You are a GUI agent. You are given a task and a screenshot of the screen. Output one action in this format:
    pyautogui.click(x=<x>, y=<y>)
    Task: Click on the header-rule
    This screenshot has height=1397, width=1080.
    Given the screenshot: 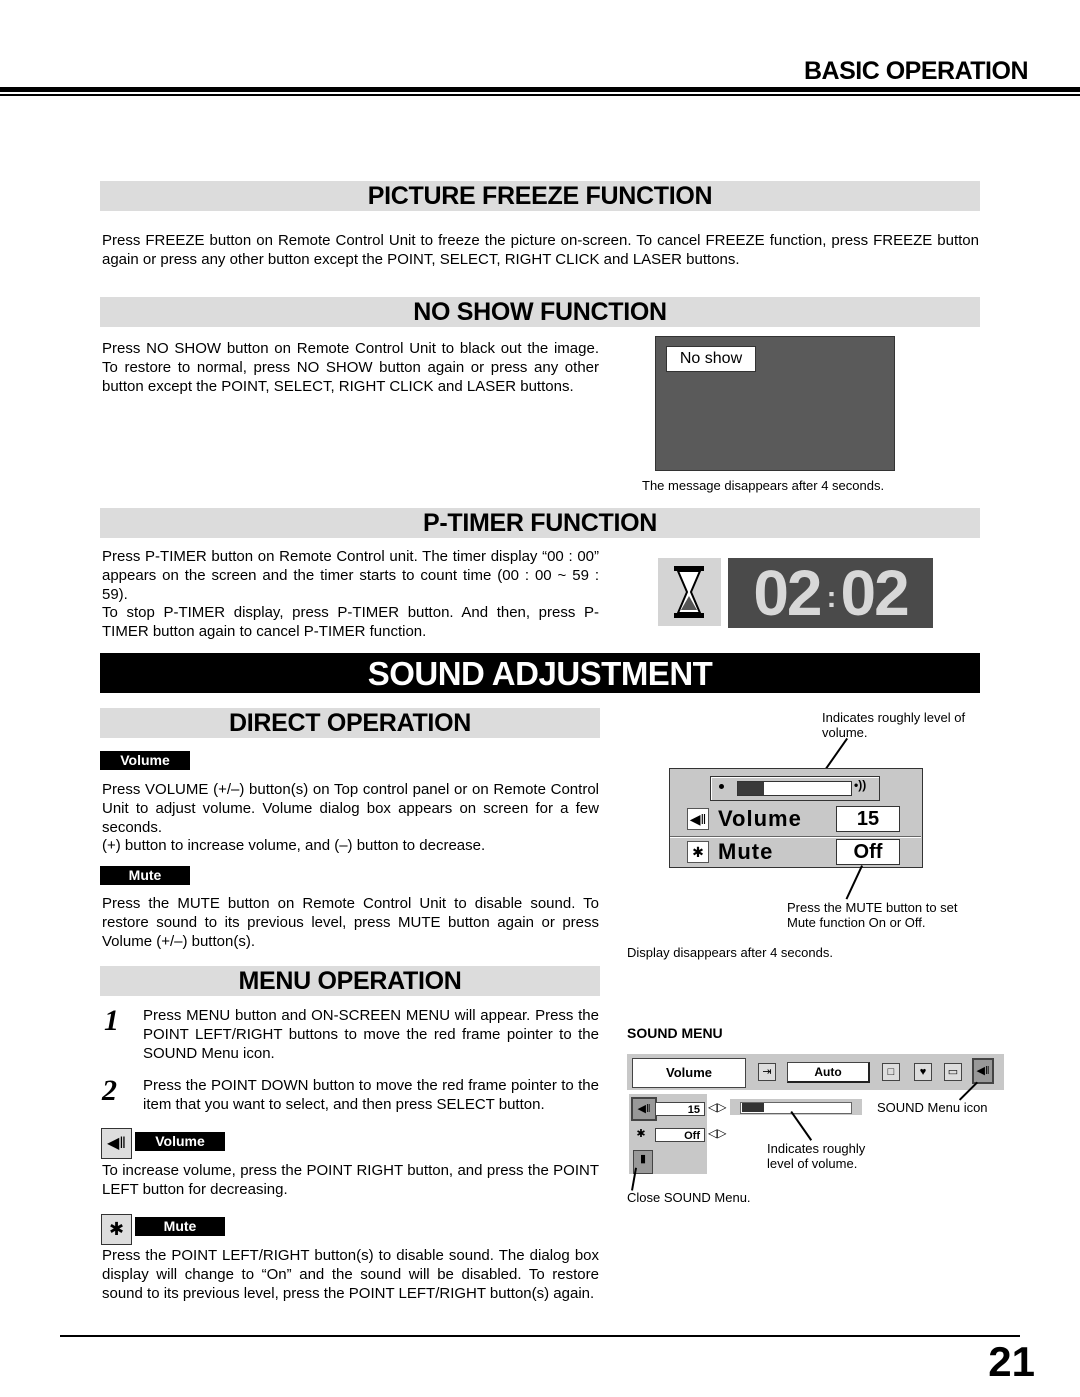 What is the action you would take?
    pyautogui.click(x=540, y=89)
    